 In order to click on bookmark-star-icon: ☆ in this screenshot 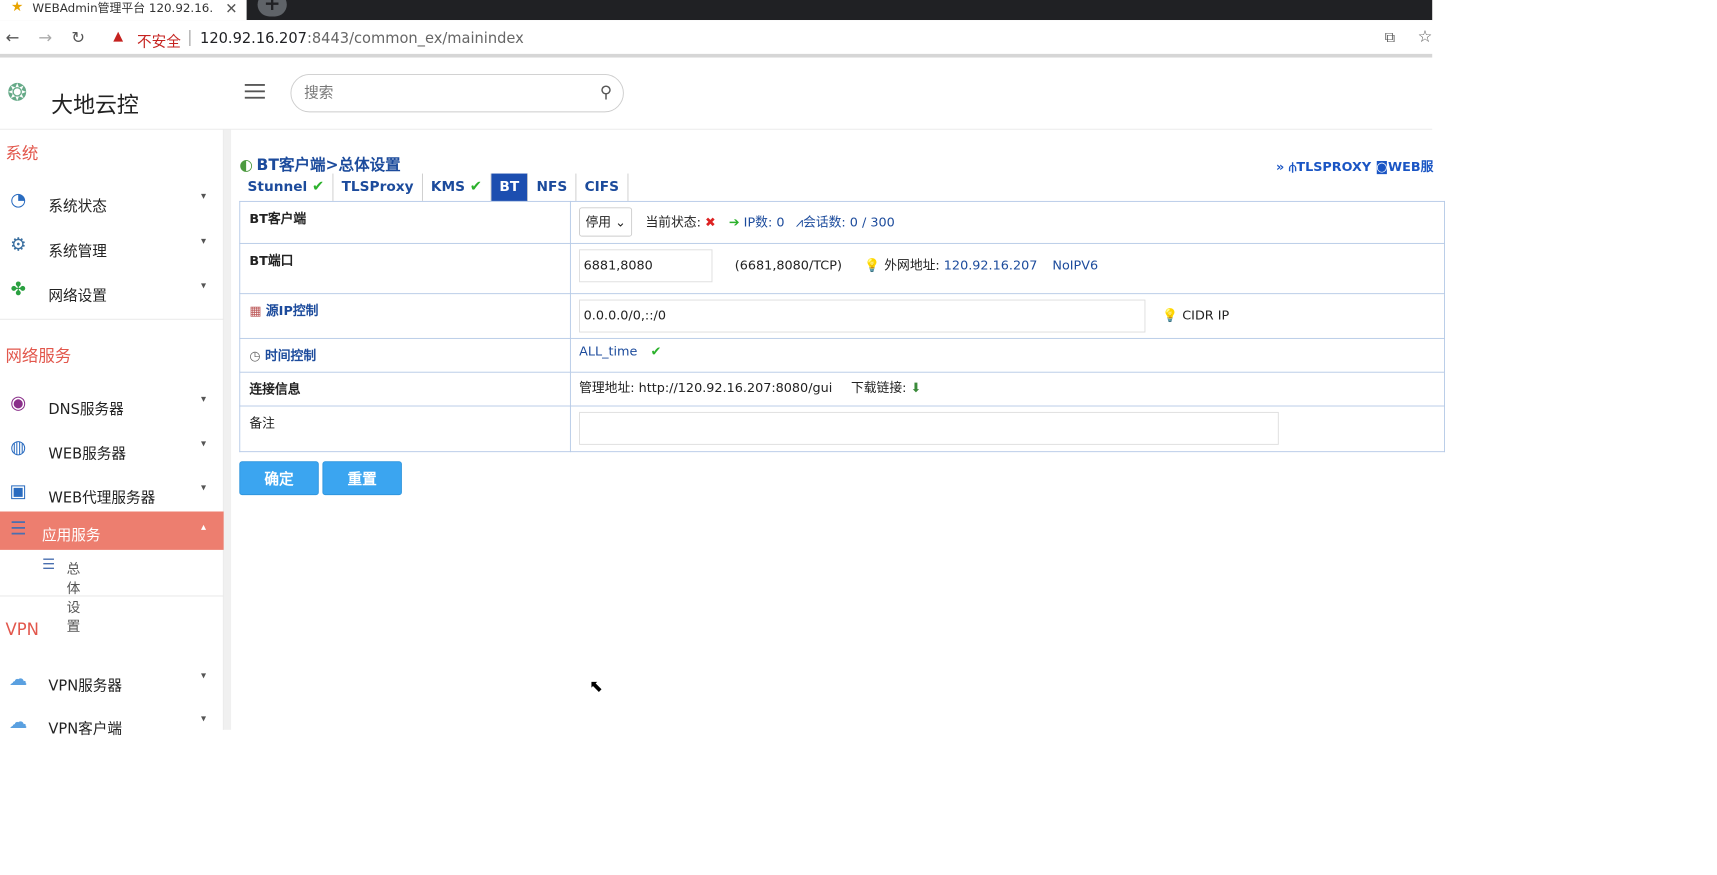, I will do `click(1425, 36)`.